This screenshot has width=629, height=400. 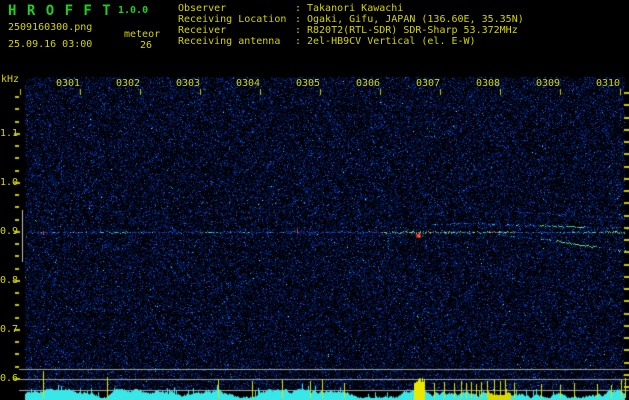 What do you see at coordinates (232, 19) in the screenshot?
I see `info-label-1: Receiving Location` at bounding box center [232, 19].